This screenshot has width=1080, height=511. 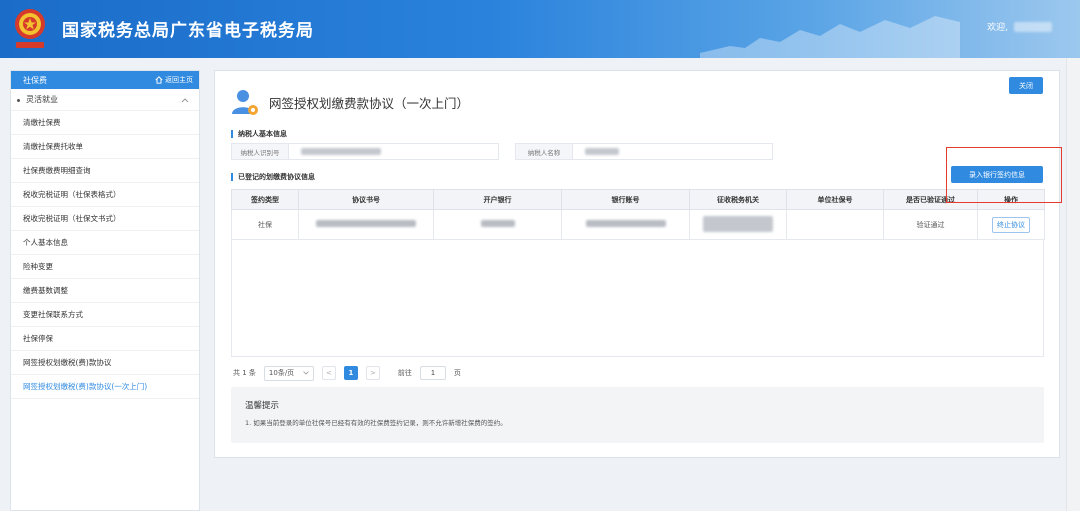 I want to click on cell-tax-office, so click(x=738, y=224).